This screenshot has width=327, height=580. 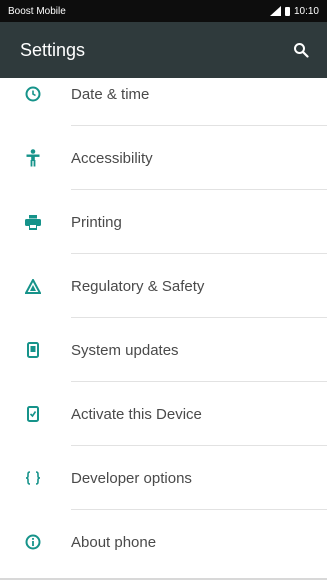 I want to click on item-label: Accessibility, so click(x=112, y=158).